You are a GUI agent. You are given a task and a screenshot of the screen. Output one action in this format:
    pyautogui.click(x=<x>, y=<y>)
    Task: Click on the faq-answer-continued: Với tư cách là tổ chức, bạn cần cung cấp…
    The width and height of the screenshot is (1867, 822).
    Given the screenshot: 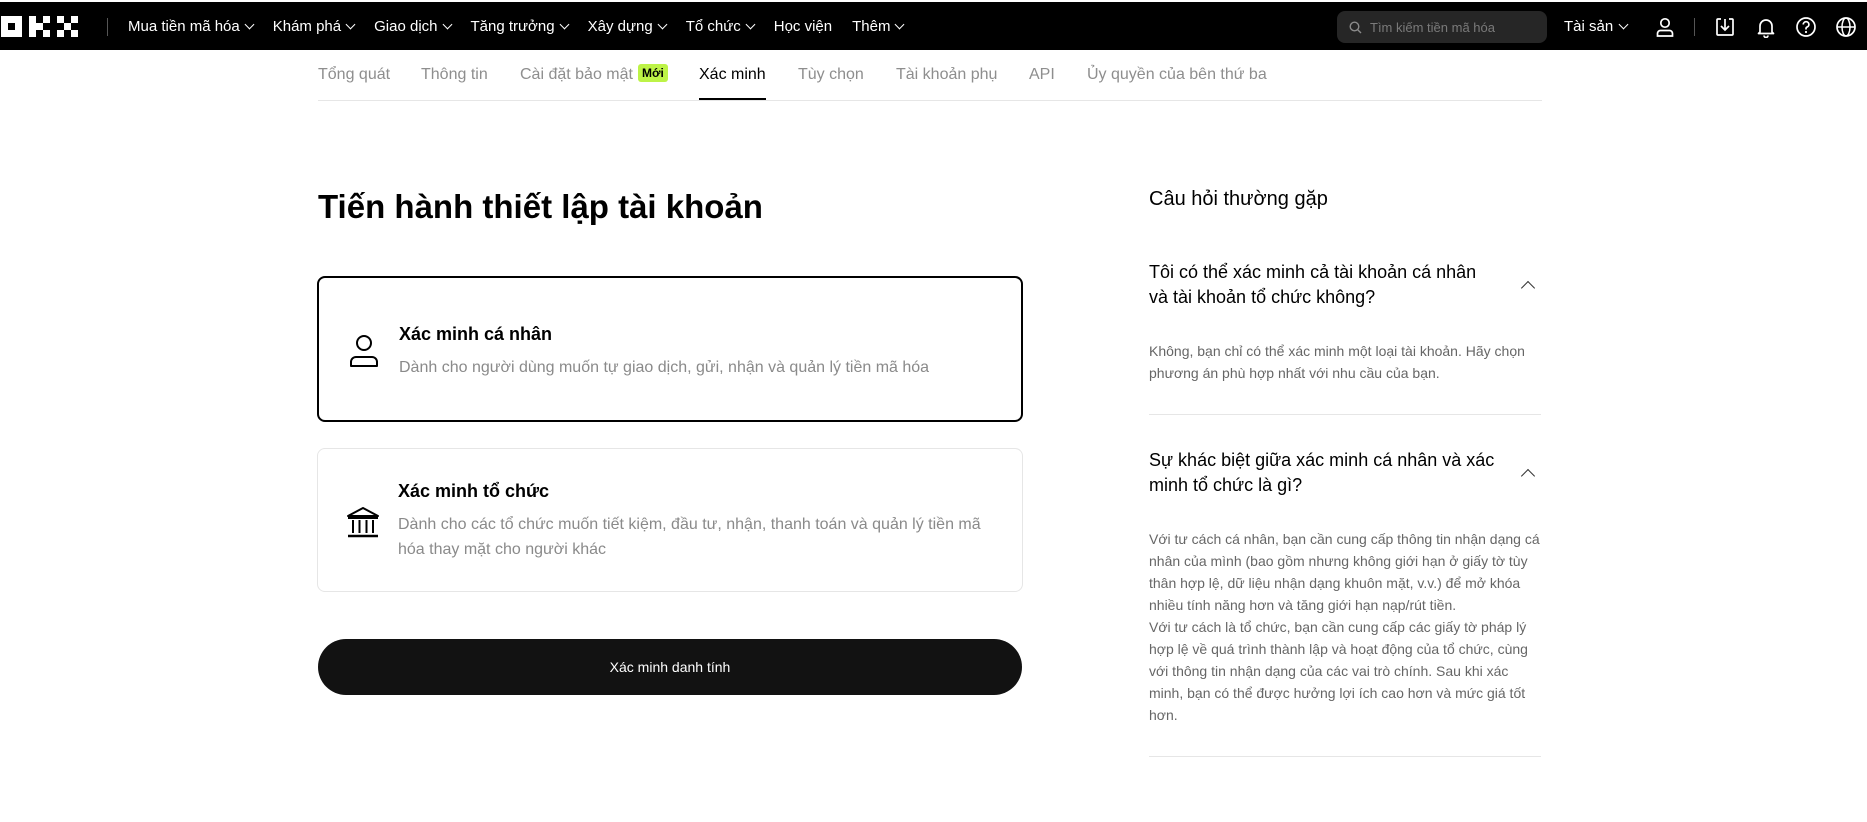 What is the action you would take?
    pyautogui.click(x=1338, y=671)
    